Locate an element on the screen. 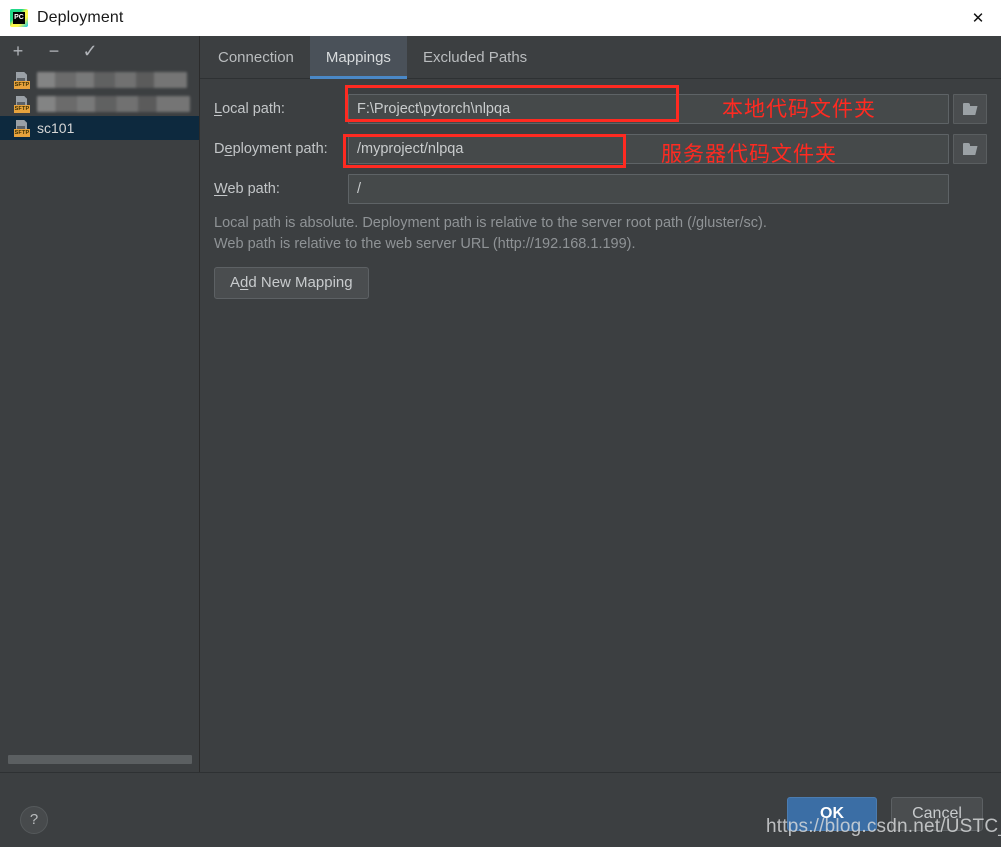 The image size is (1001, 847). web-path-mnemonic: W is located at coordinates (221, 189).